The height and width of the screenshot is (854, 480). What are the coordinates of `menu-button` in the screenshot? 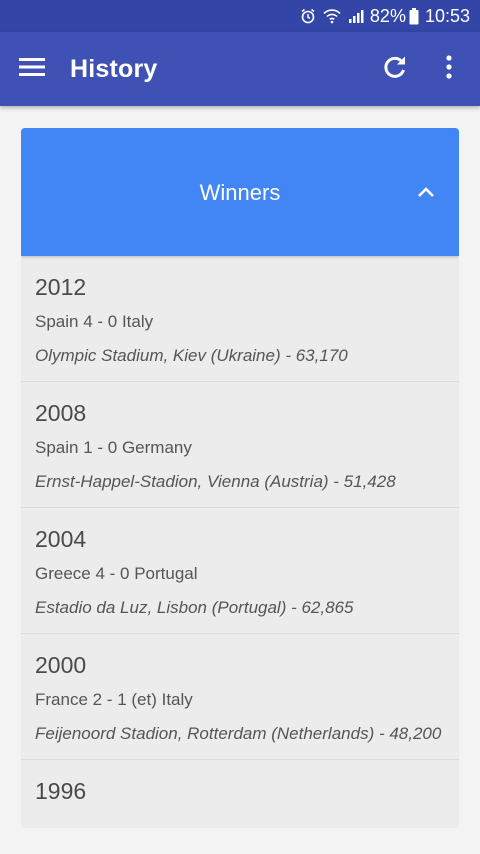 It's located at (32, 69).